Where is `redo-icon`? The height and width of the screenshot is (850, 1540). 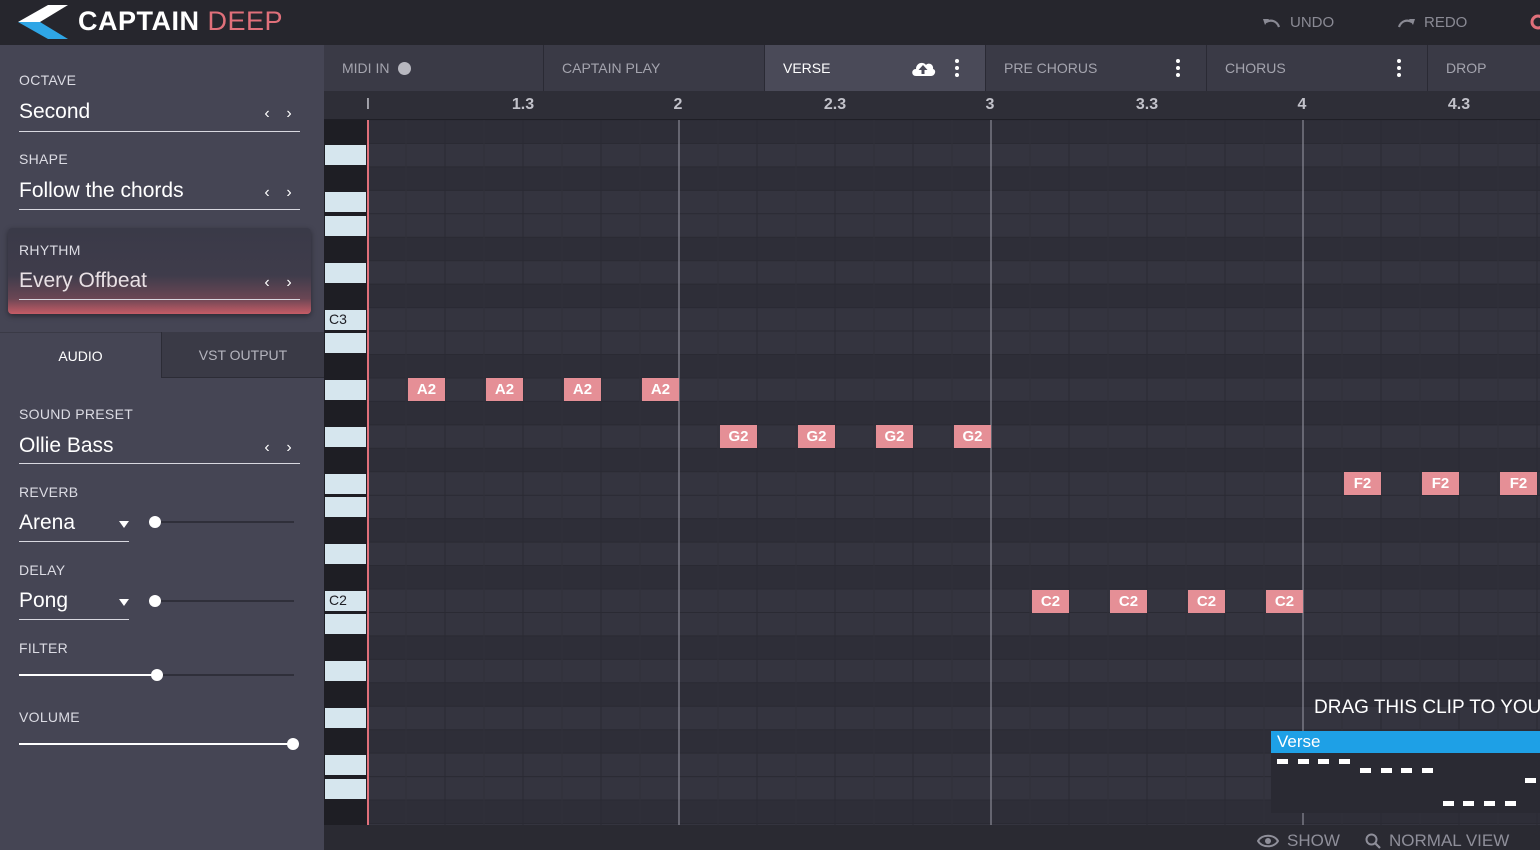
redo-icon is located at coordinates (1406, 23).